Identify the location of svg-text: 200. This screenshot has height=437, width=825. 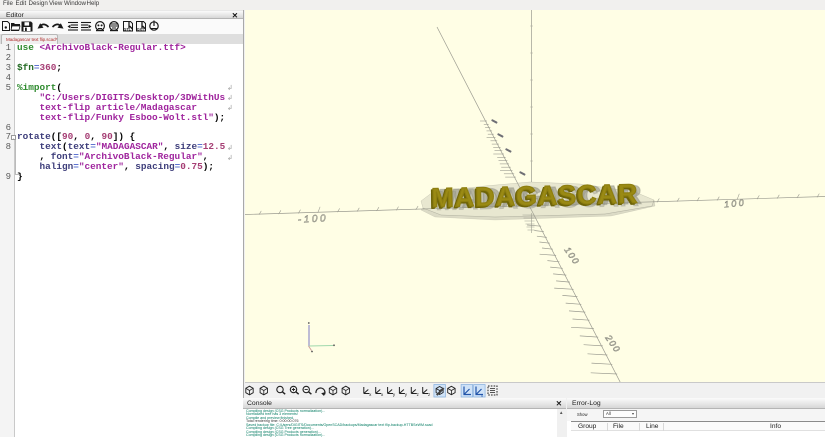
(613, 343).